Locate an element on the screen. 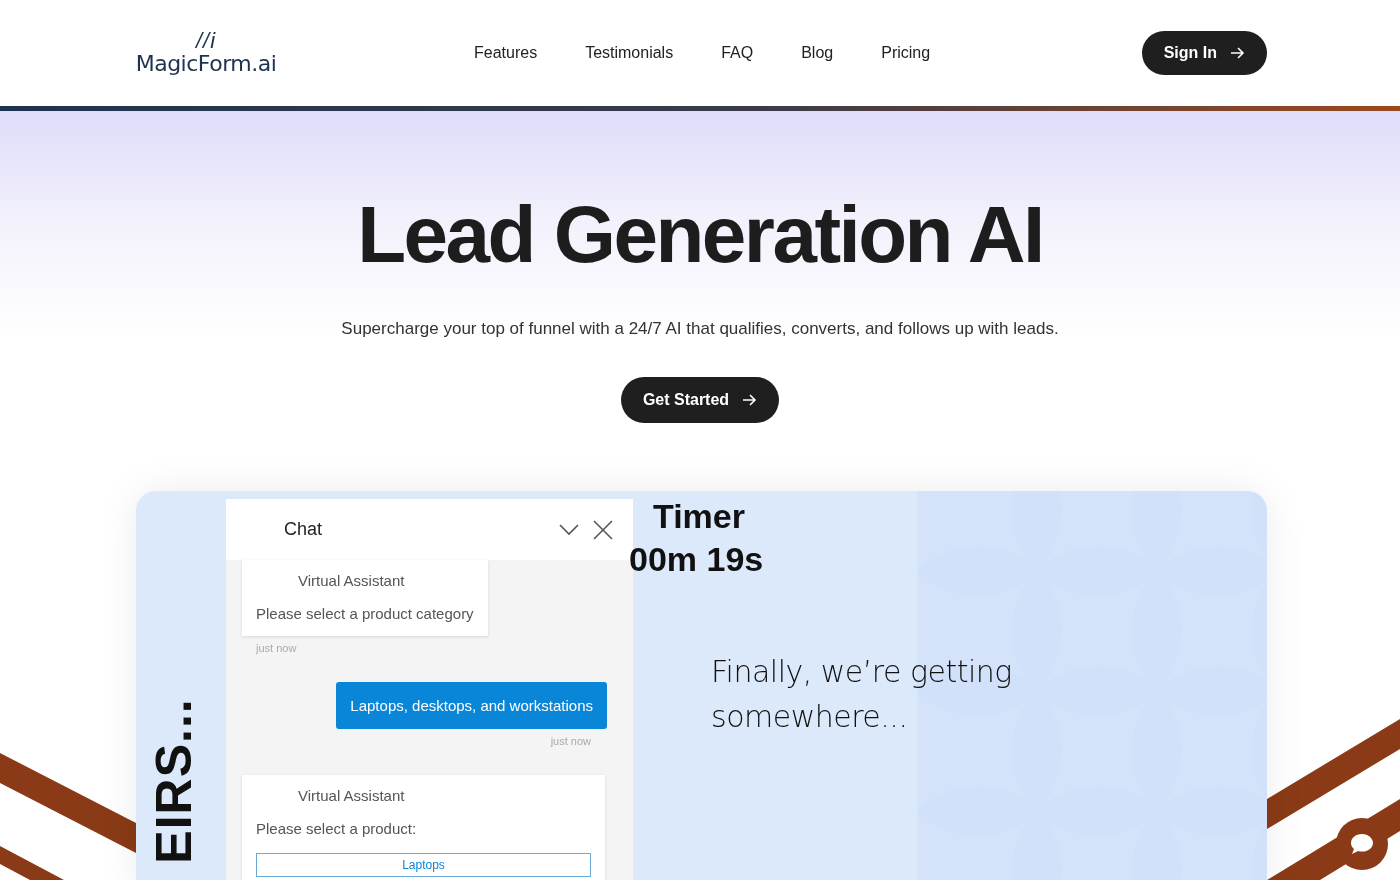  nav-link: FAQ is located at coordinates (737, 53).